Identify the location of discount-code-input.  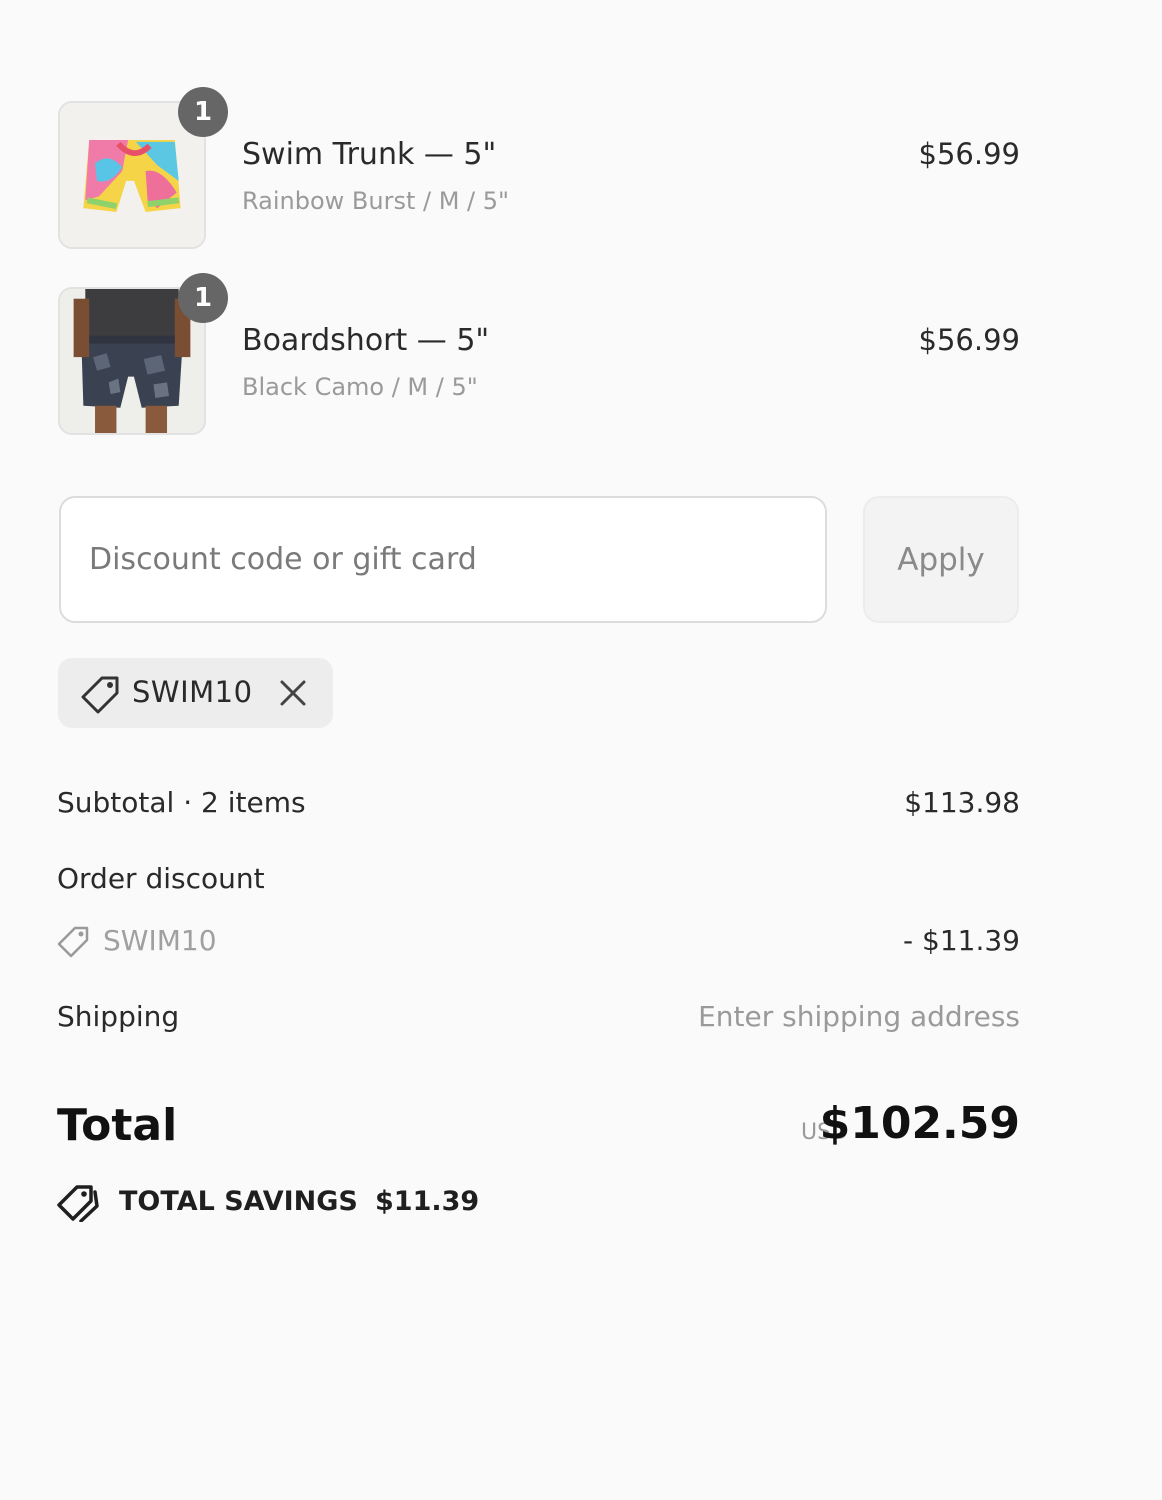
(443, 559).